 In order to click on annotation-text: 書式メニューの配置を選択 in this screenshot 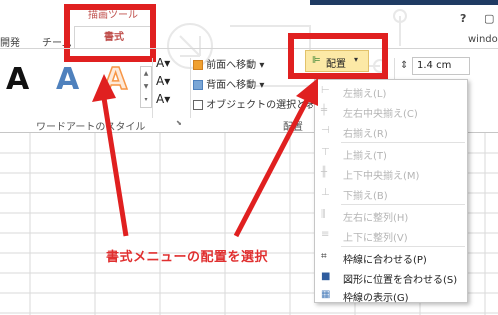, I will do `click(187, 257)`.